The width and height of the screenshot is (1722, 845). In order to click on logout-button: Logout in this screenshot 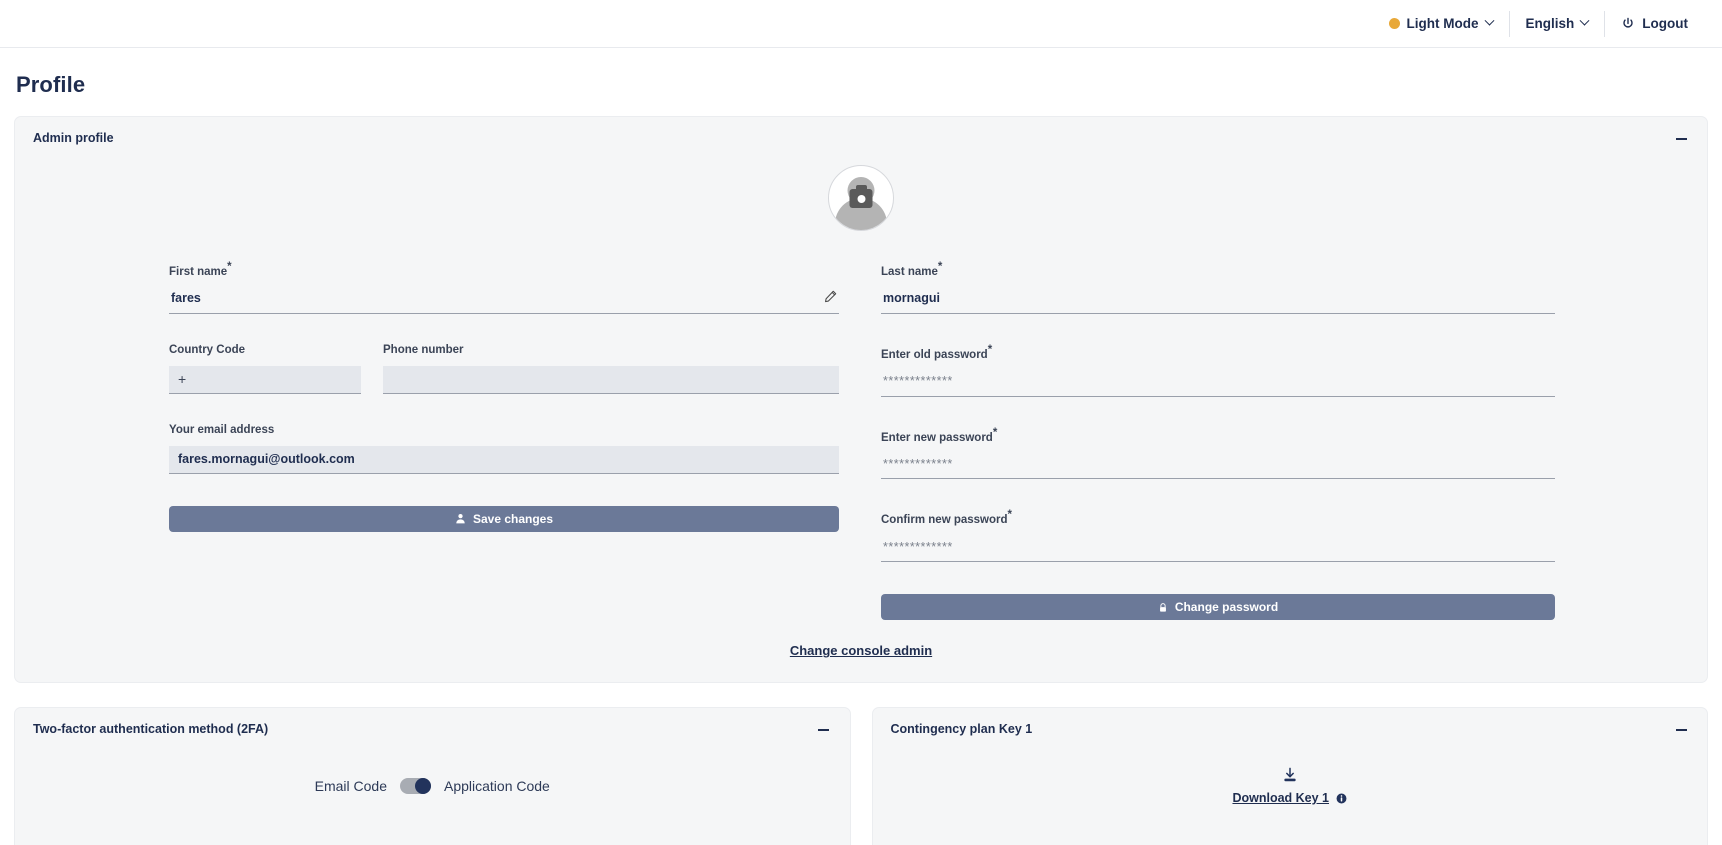, I will do `click(1654, 23)`.